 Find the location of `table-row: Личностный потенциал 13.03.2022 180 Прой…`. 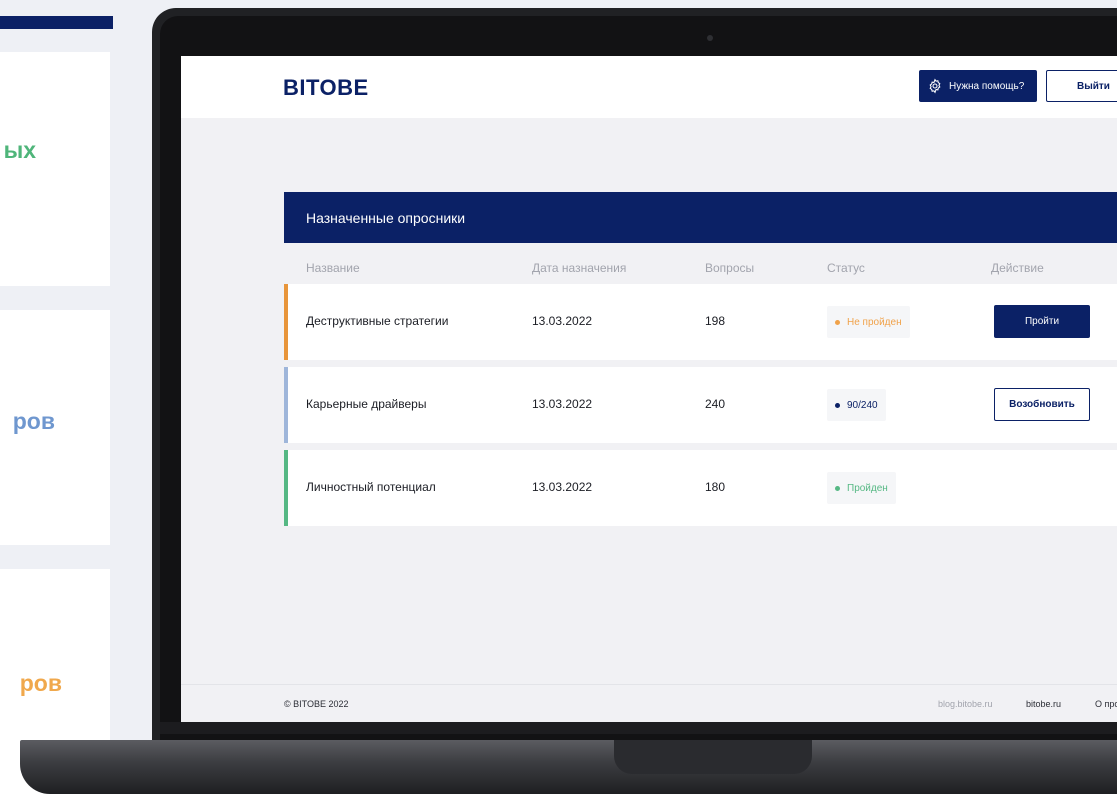

table-row: Личностный потенциал 13.03.2022 180 Прой… is located at coordinates (700, 488).